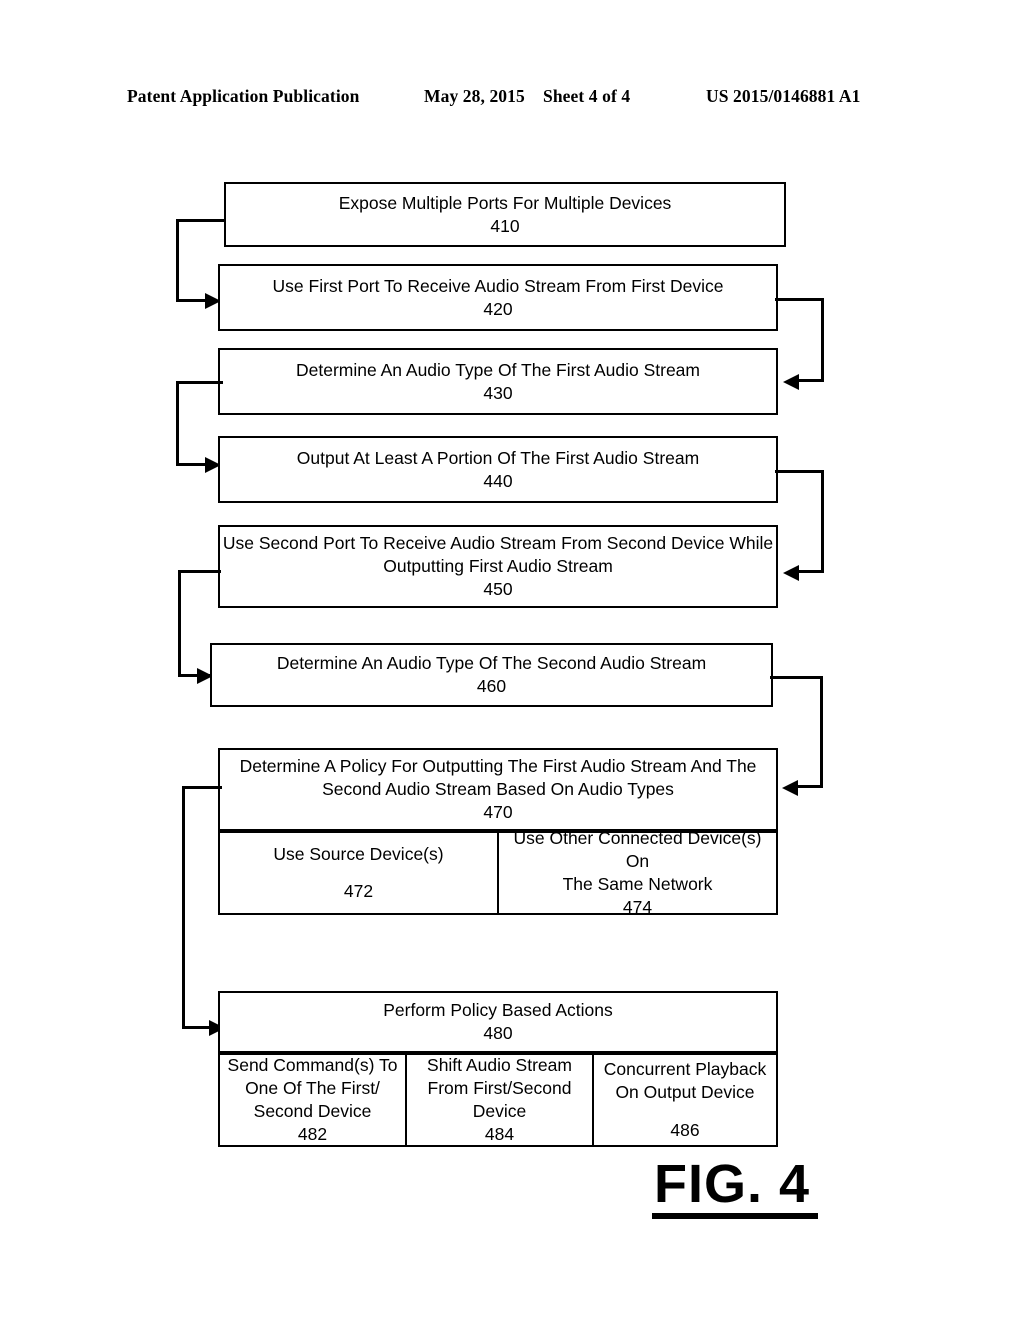 Image resolution: width=1024 pixels, height=1320 pixels. I want to click on flow-substep-474-text-line-2: The Same Network, so click(637, 884).